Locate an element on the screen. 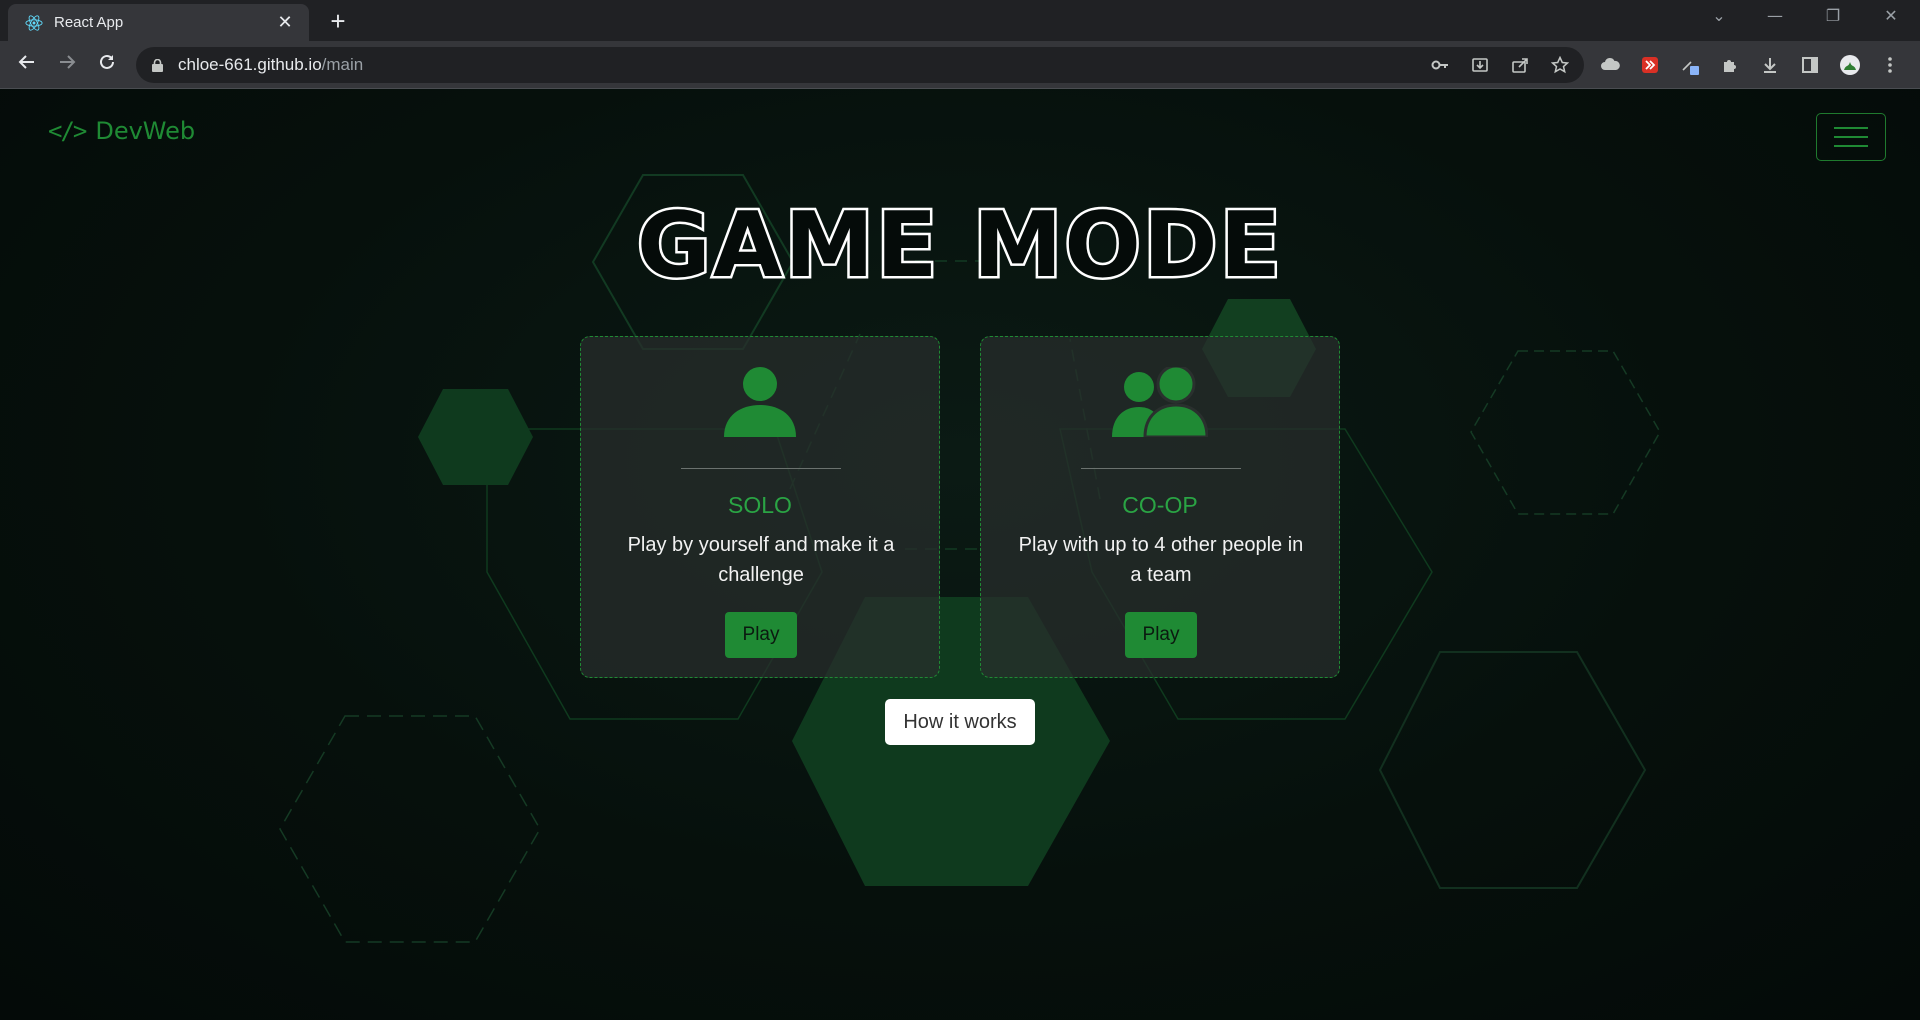 The image size is (1920, 1020). coop-play-button: Play is located at coordinates (1161, 635).